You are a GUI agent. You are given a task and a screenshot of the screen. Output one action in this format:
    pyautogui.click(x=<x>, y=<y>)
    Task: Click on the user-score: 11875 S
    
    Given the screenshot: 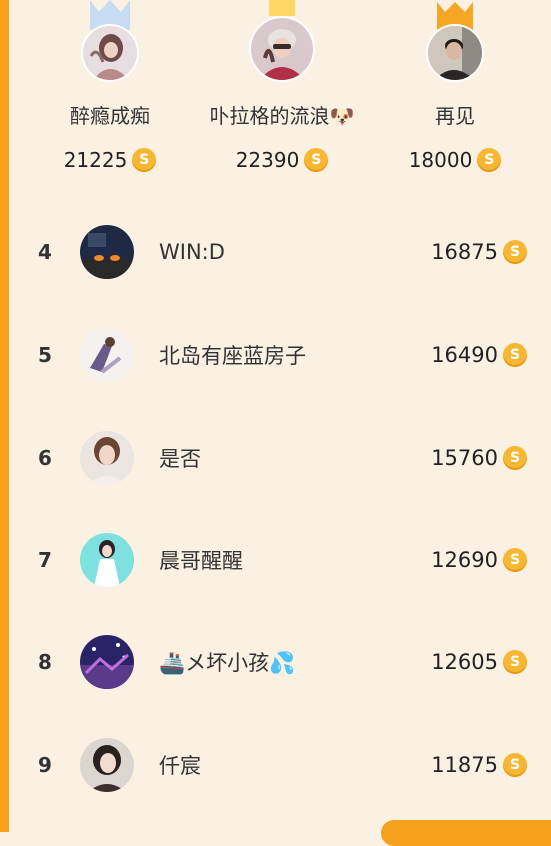 What is the action you would take?
    pyautogui.click(x=479, y=765)
    